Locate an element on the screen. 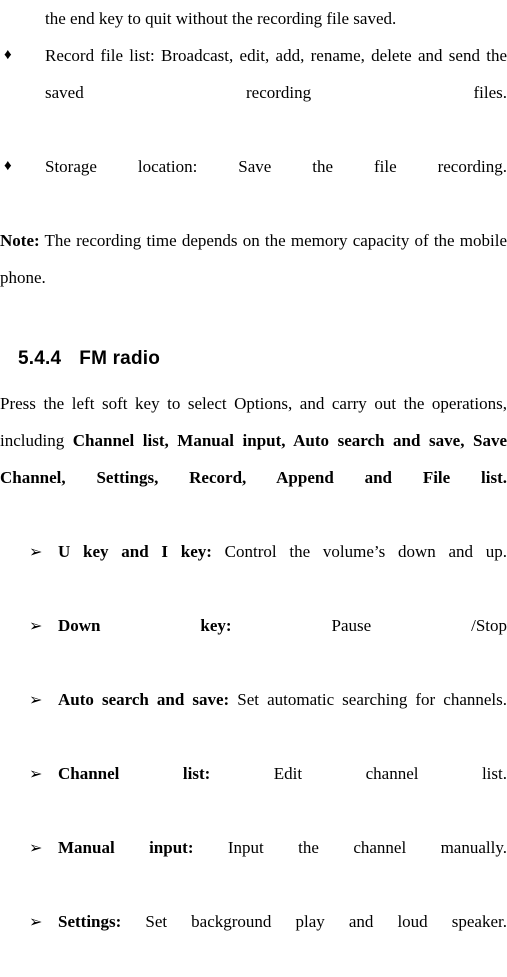 This screenshot has width=507, height=977. list-item-term: Down key: is located at coordinates (145, 625).